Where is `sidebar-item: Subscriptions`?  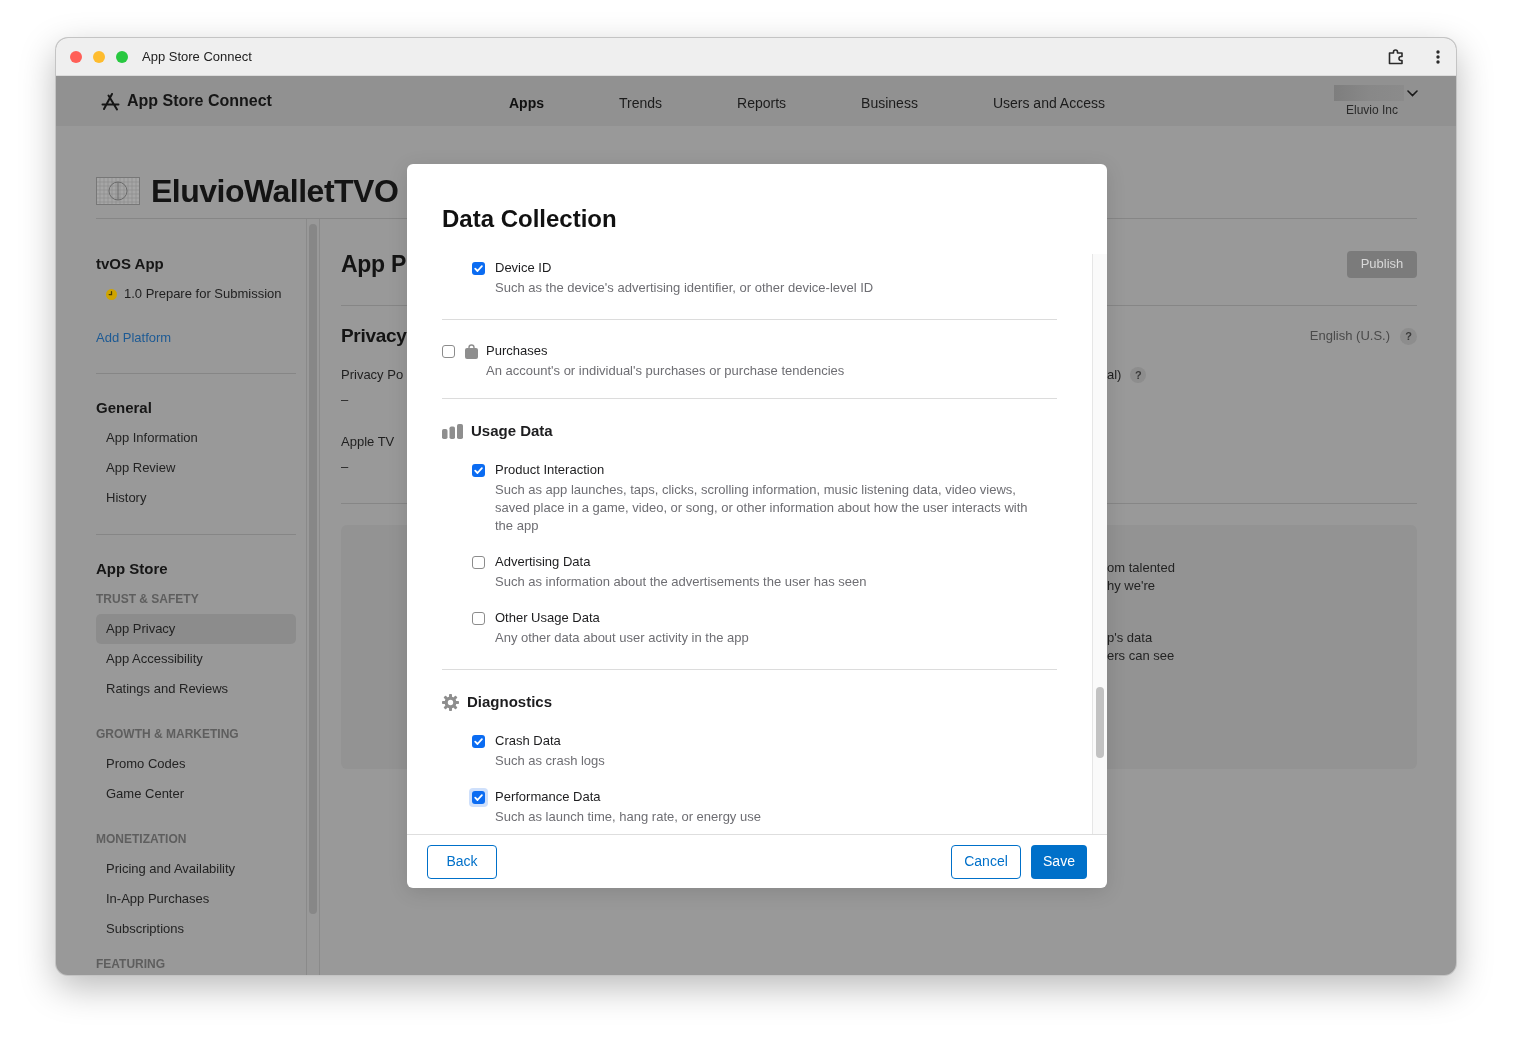 sidebar-item: Subscriptions is located at coordinates (196, 929).